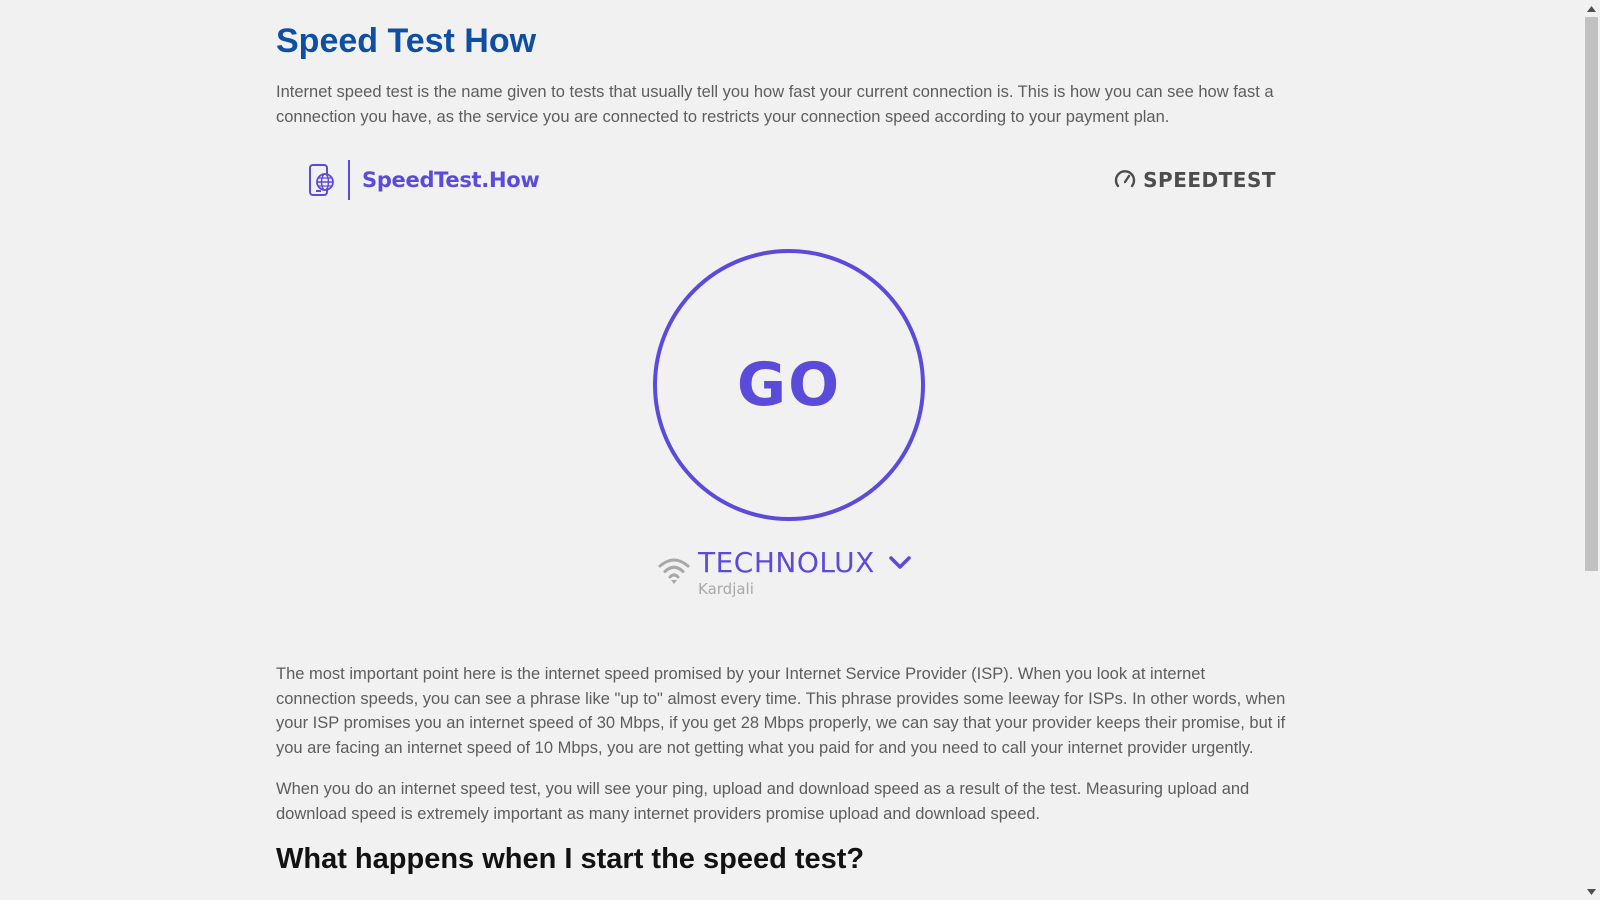 The height and width of the screenshot is (900, 1600). I want to click on speedometer-icon, so click(1125, 179).